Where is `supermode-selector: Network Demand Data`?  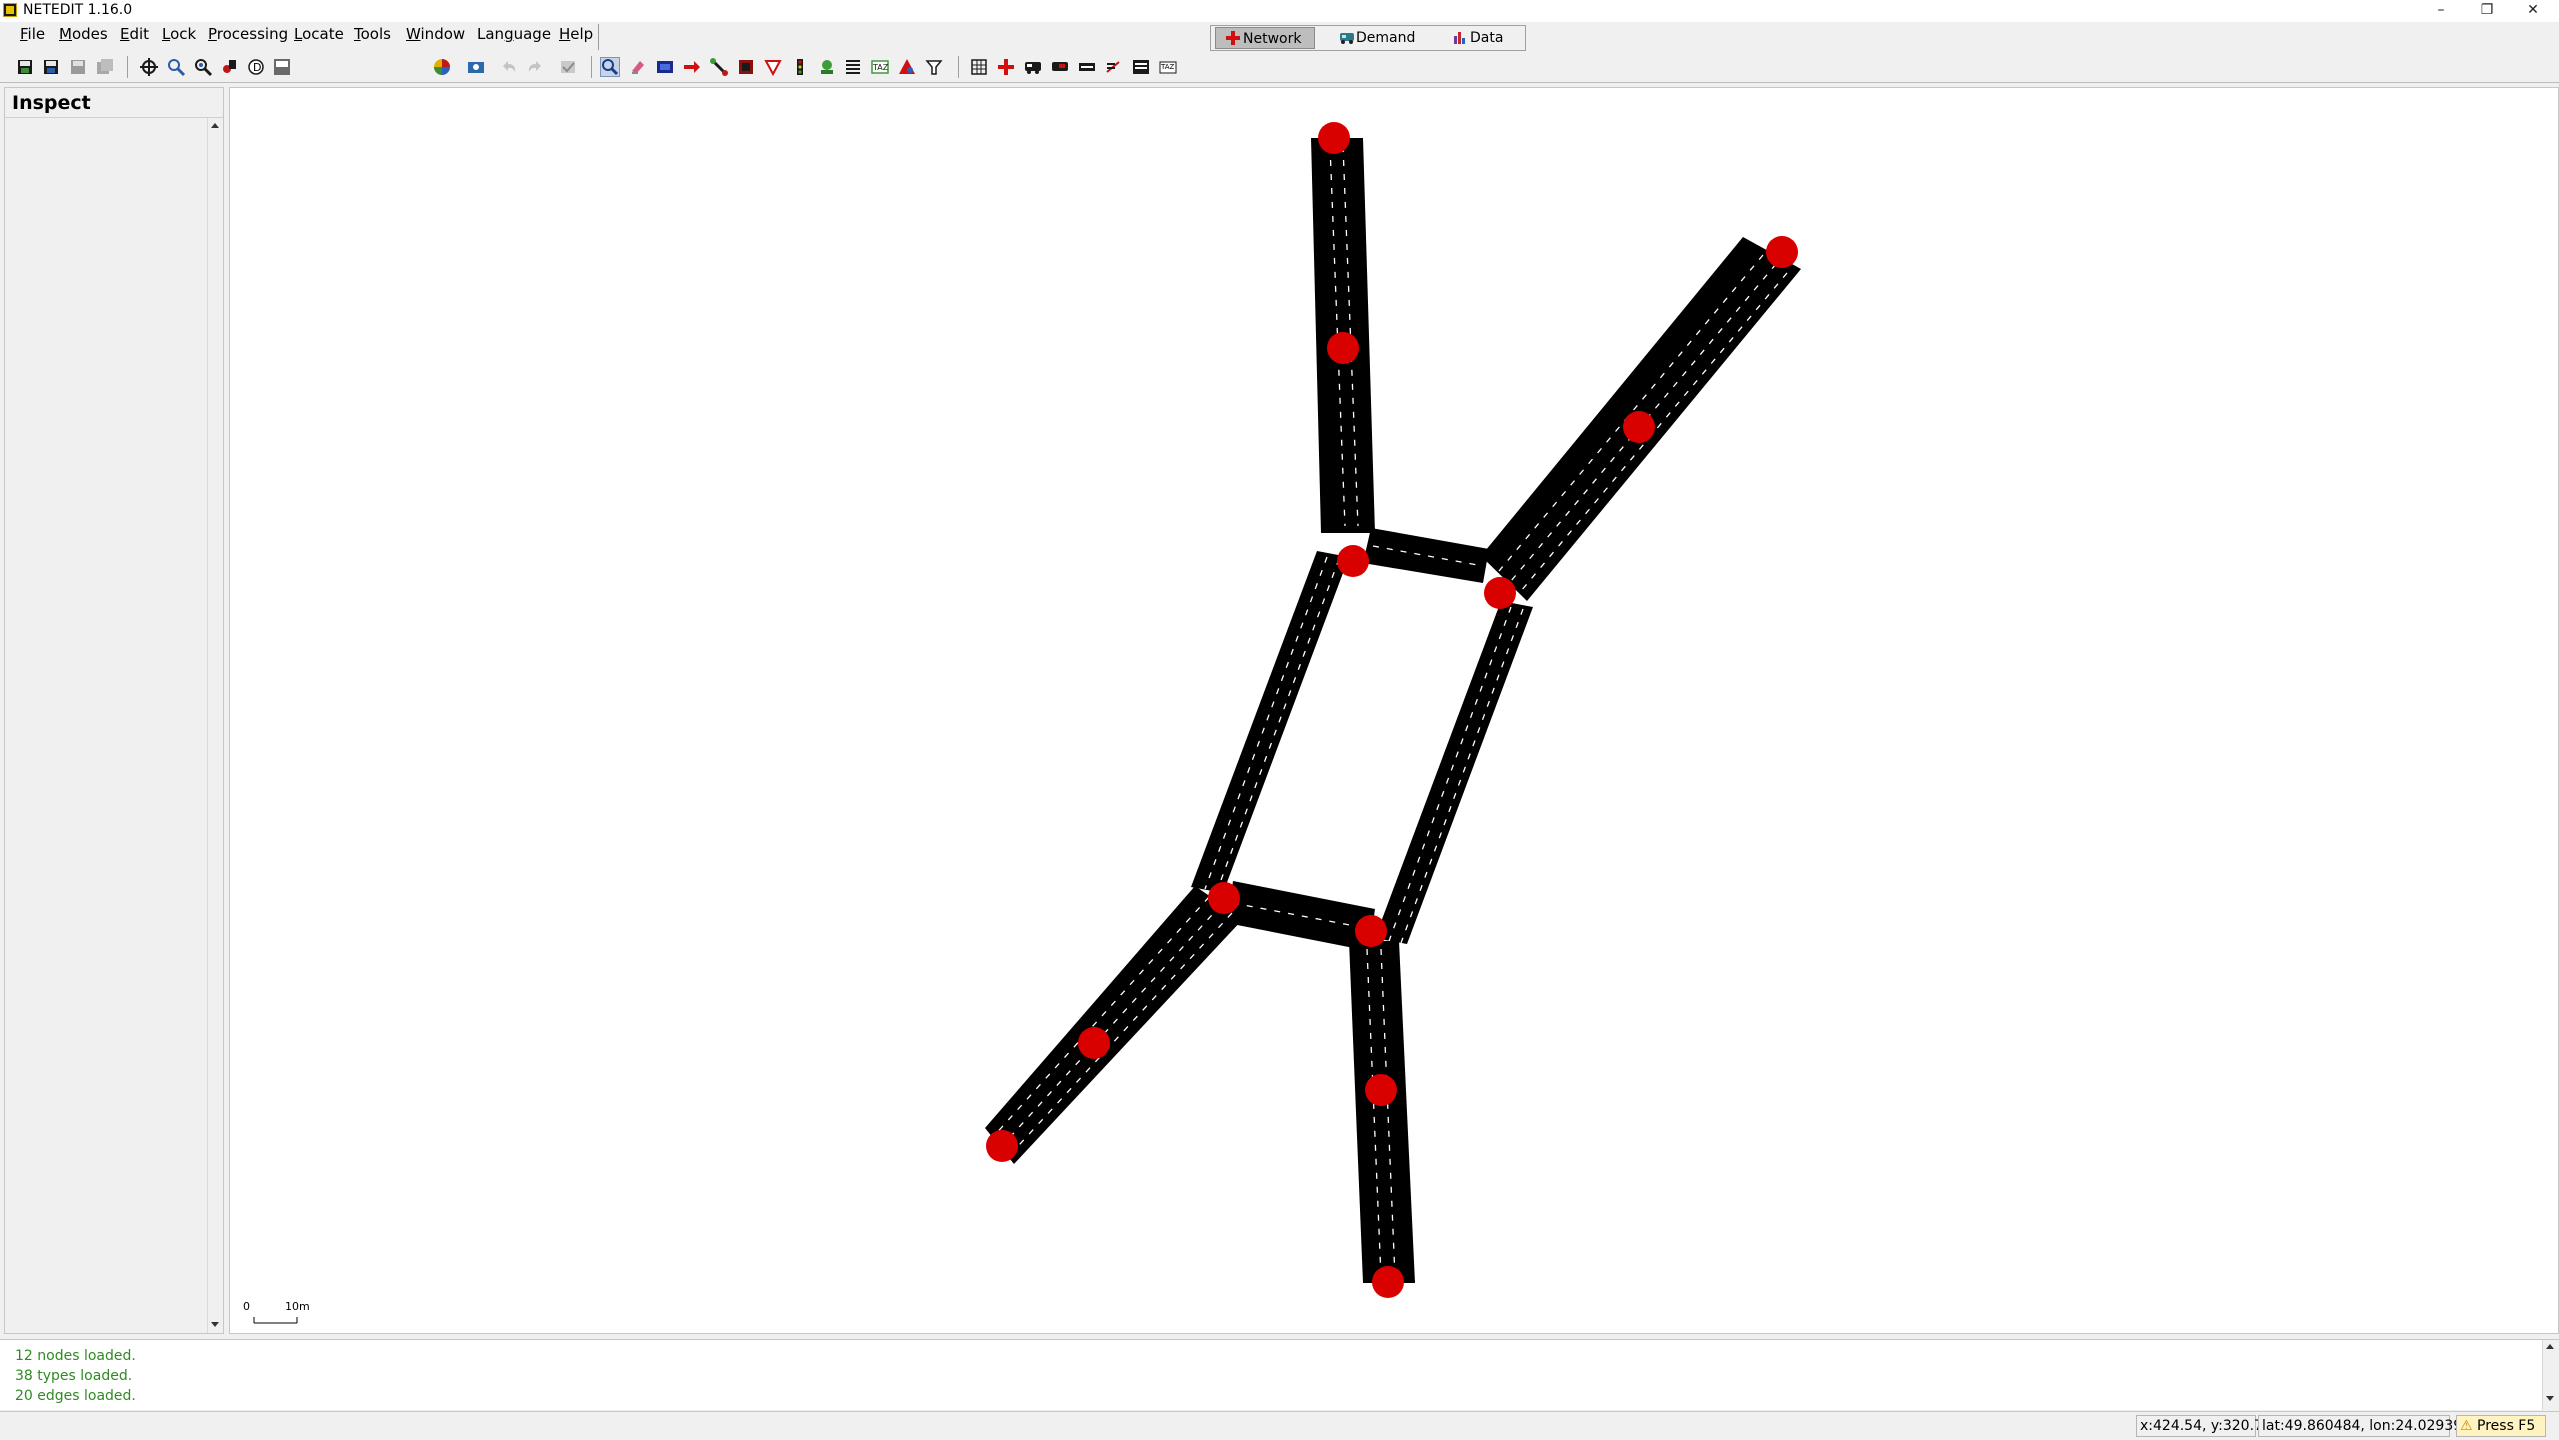
supermode-selector: Network Demand Data is located at coordinates (1368, 38).